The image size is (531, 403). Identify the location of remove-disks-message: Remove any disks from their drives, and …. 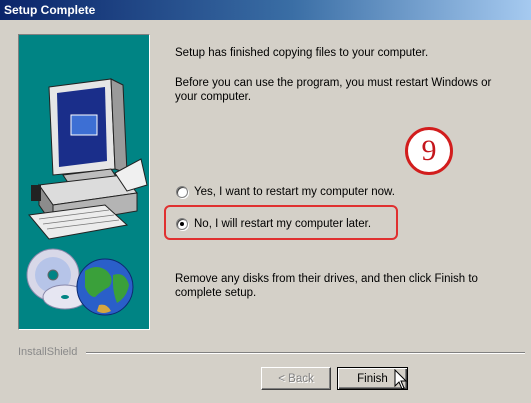
(326, 286).